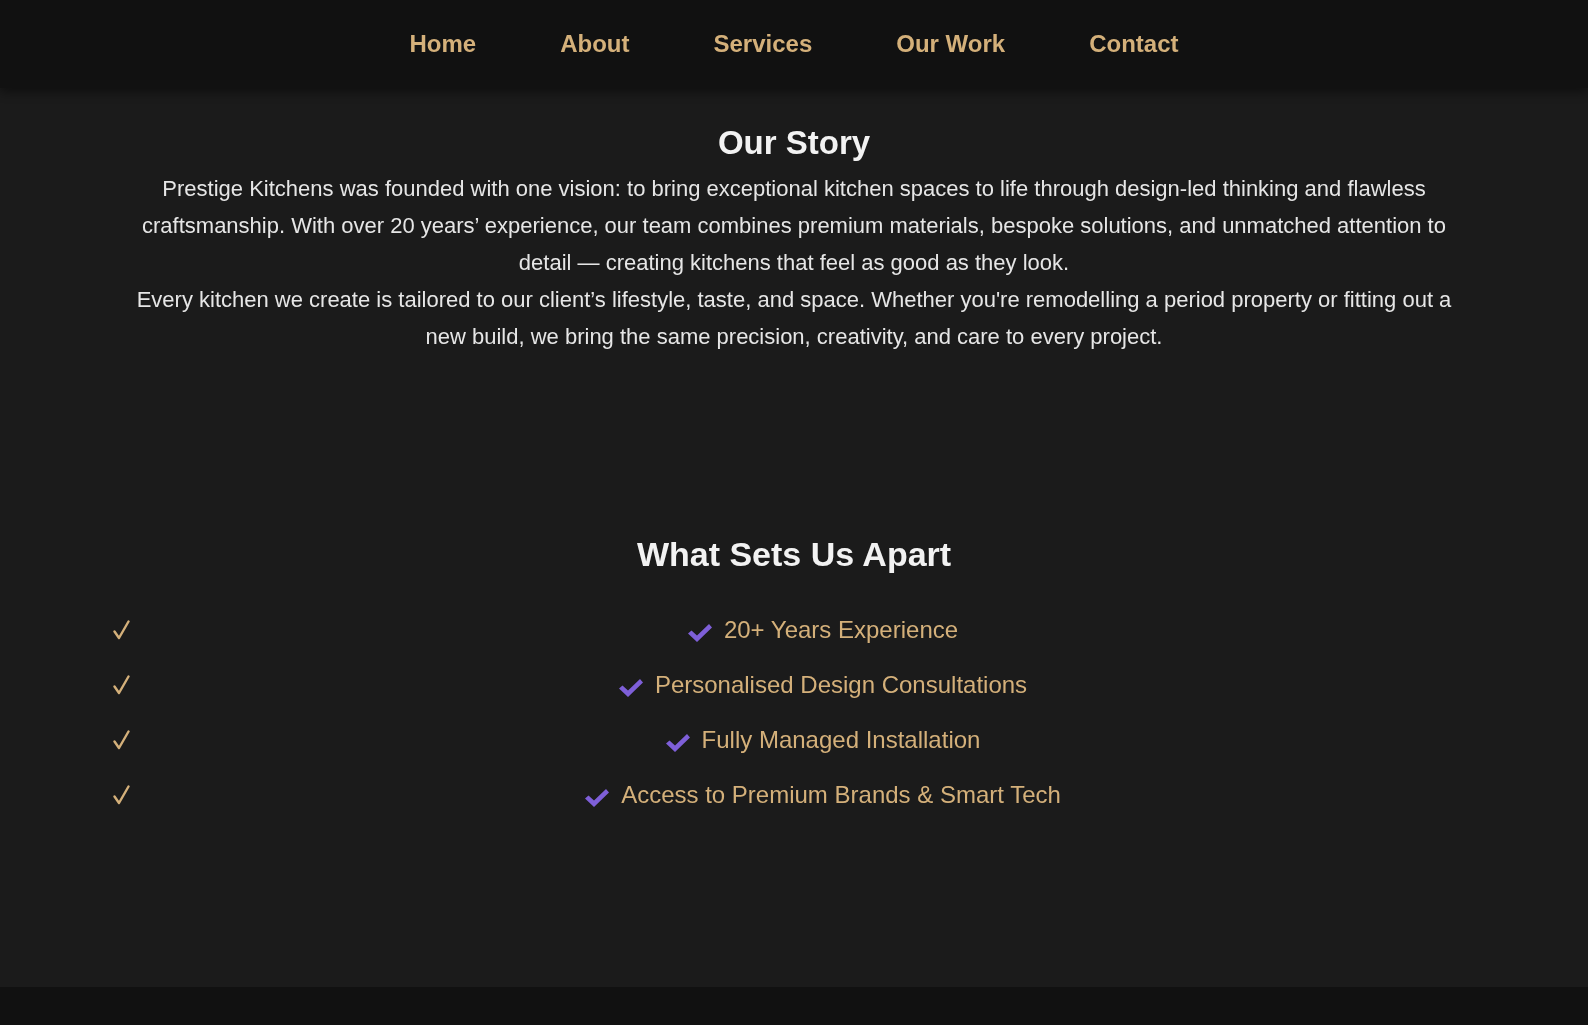 This screenshot has width=1588, height=1025. I want to click on section-heading: What Sets Us Apart, so click(794, 554).